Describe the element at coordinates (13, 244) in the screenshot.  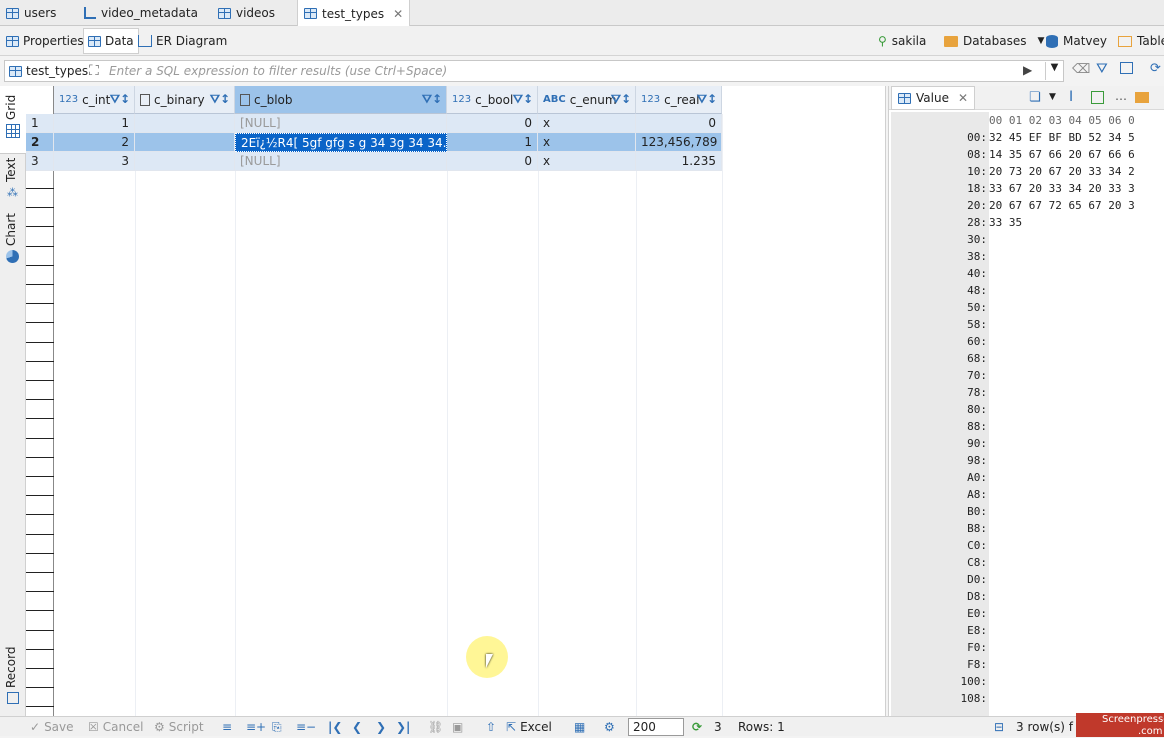
I see `tab-chart: Chart` at that location.